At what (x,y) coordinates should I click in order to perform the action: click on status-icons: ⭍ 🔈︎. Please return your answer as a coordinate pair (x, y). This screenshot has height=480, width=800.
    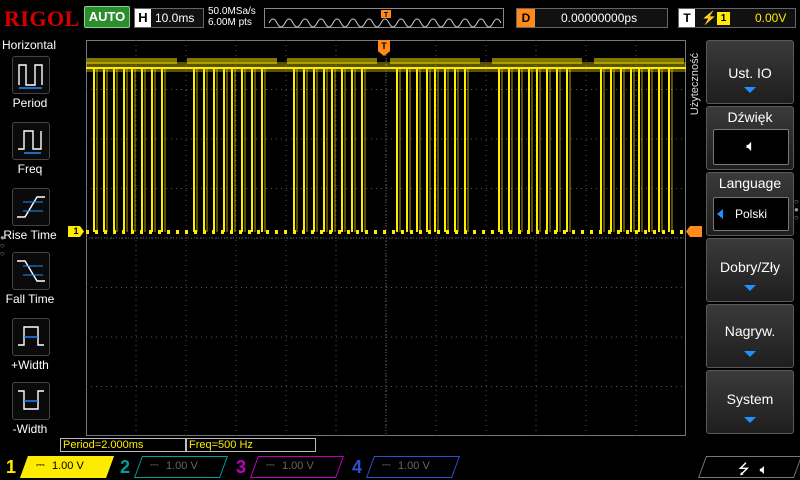
    Looking at the image, I should click on (753, 469).